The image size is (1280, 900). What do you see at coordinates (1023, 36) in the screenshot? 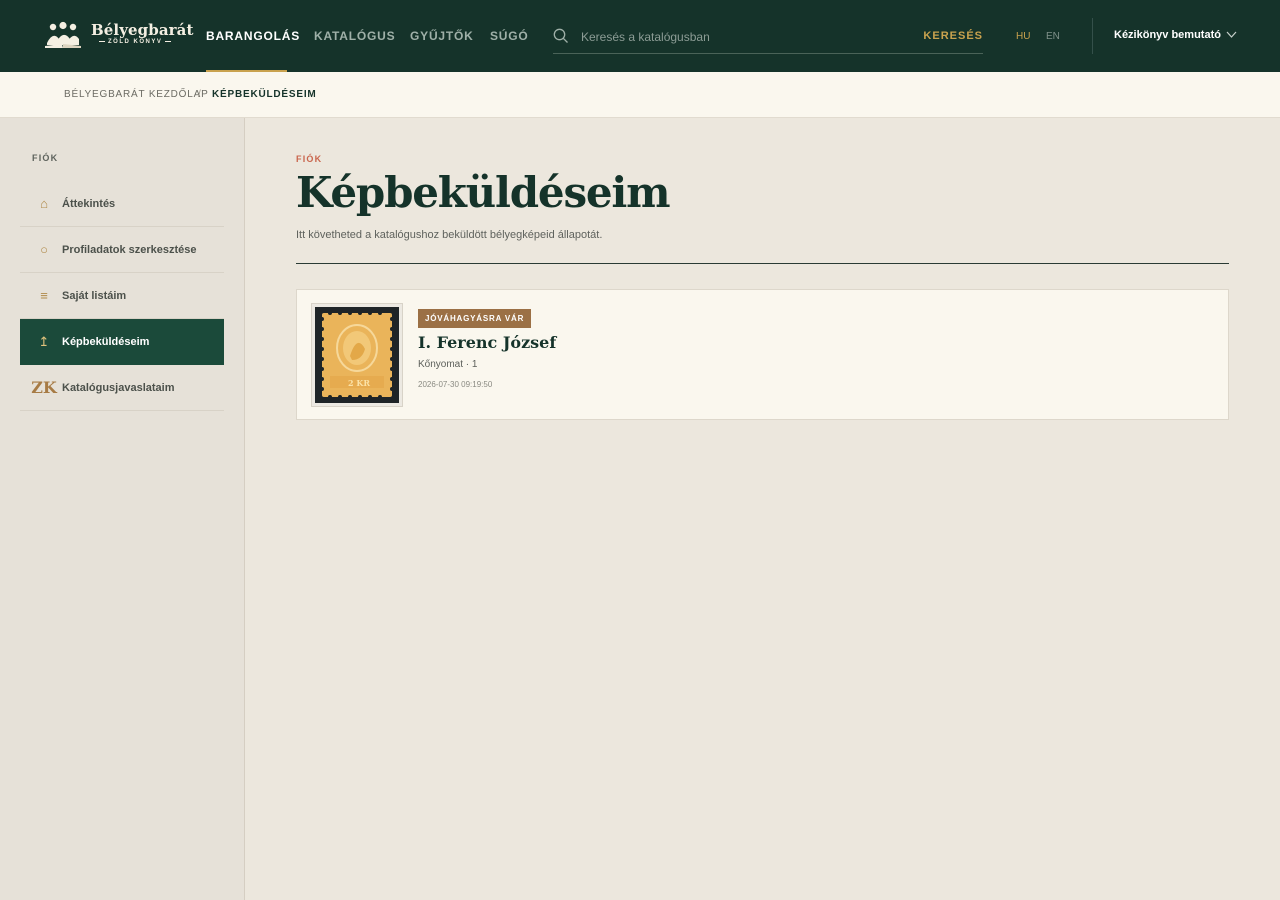
I see `language-hu: HU` at bounding box center [1023, 36].